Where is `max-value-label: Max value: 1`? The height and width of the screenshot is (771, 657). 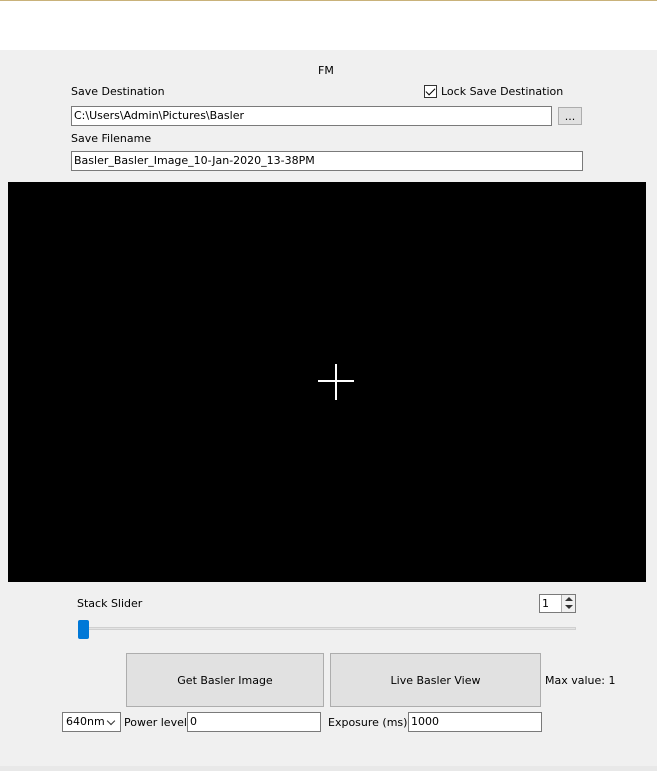 max-value-label: Max value: 1 is located at coordinates (580, 680).